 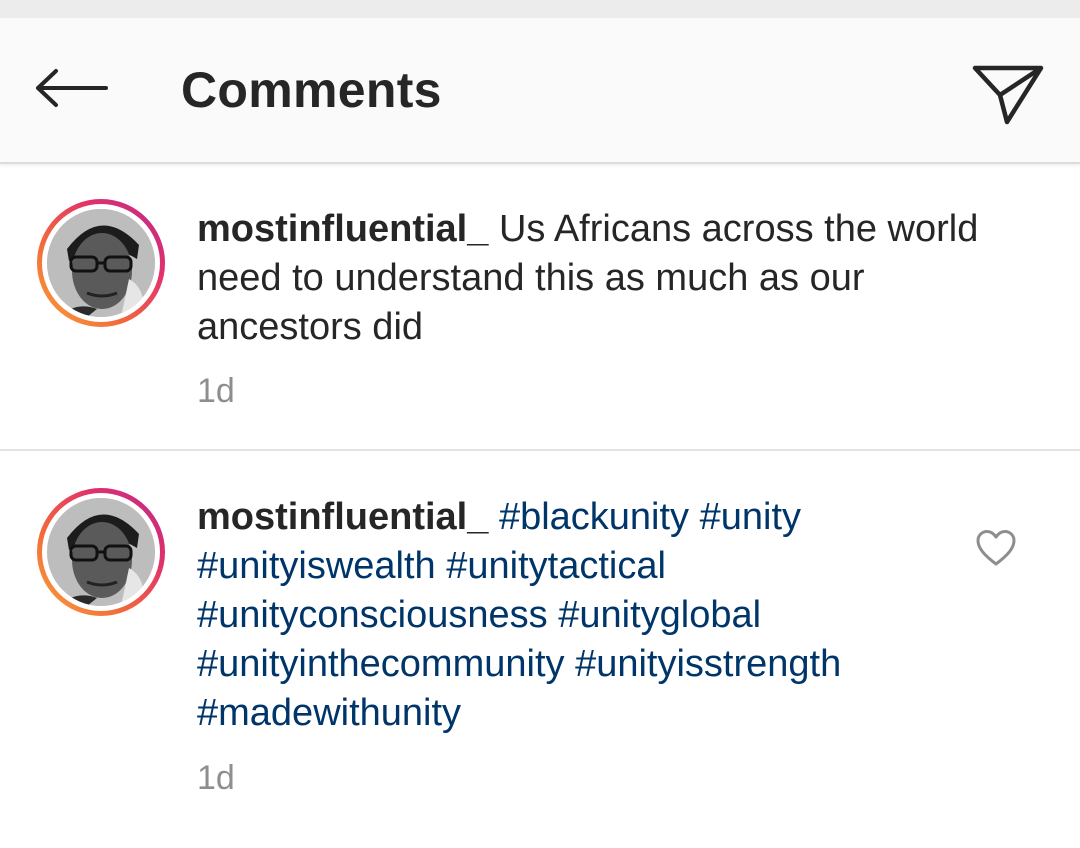 I want to click on arrow-left-icon, so click(x=72, y=88).